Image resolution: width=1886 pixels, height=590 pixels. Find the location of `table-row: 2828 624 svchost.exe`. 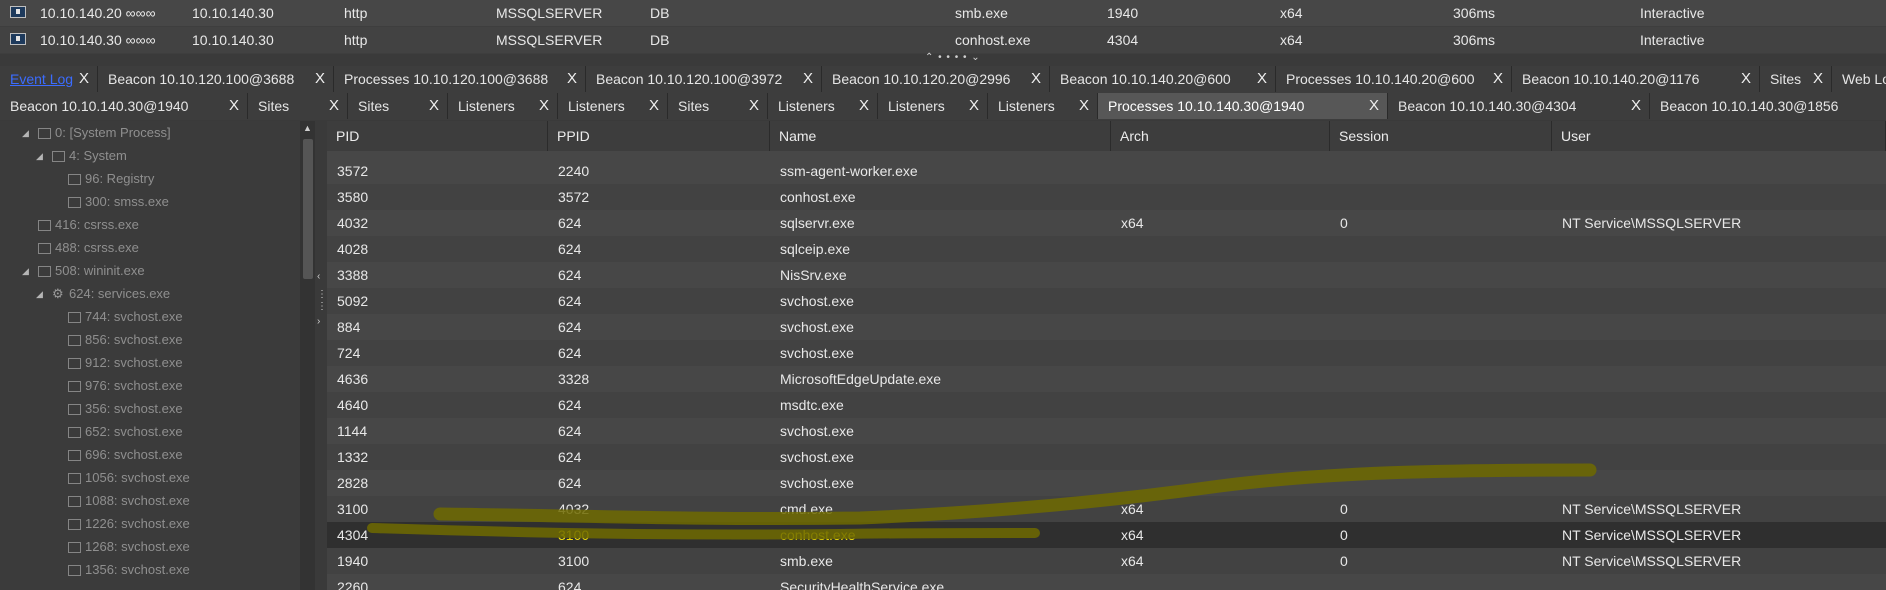

table-row: 2828 624 svchost.exe is located at coordinates (1106, 483).